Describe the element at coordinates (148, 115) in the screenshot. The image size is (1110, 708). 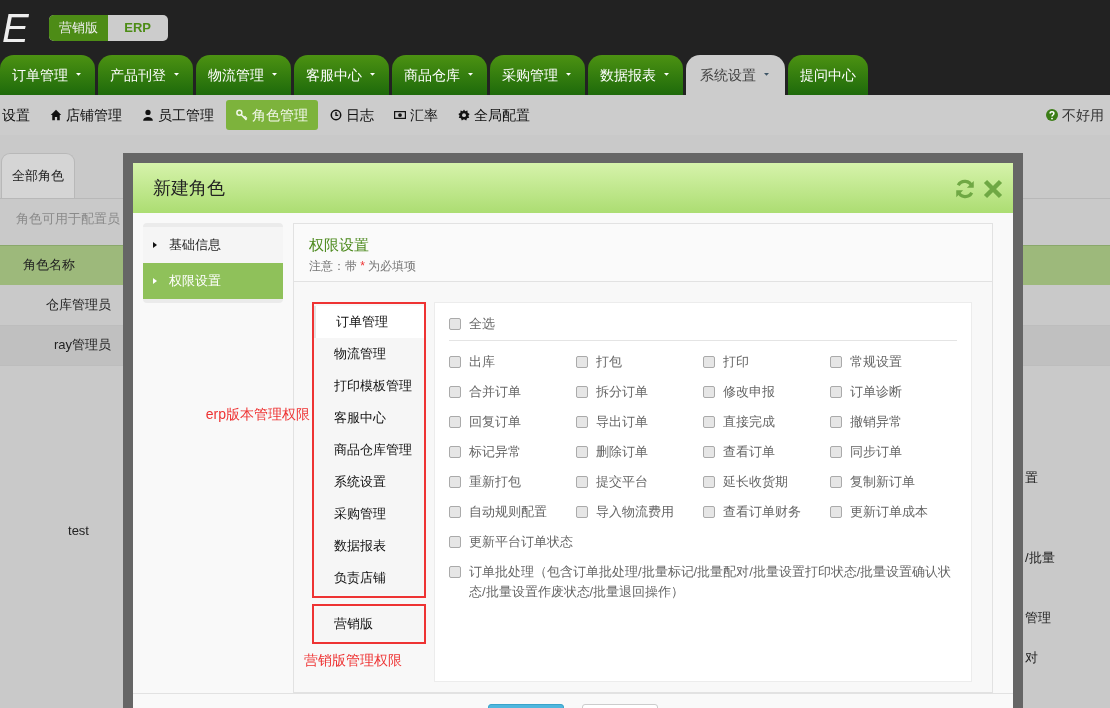
I see `user-icon` at that location.